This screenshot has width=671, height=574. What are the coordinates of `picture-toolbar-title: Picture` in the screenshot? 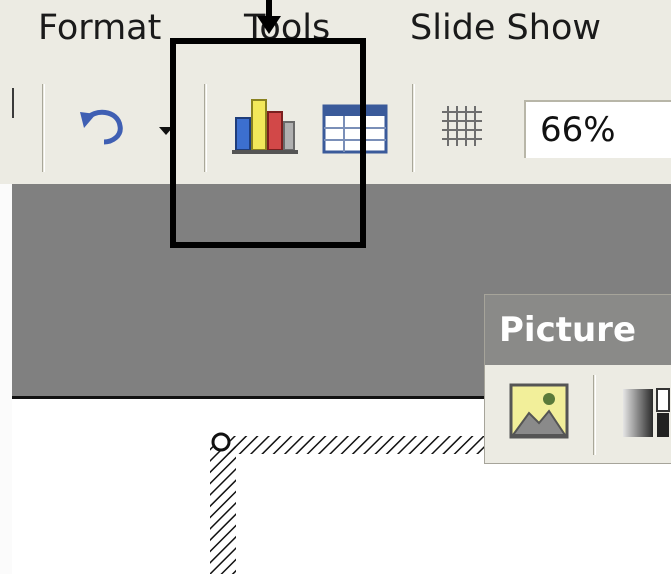 It's located at (568, 330).